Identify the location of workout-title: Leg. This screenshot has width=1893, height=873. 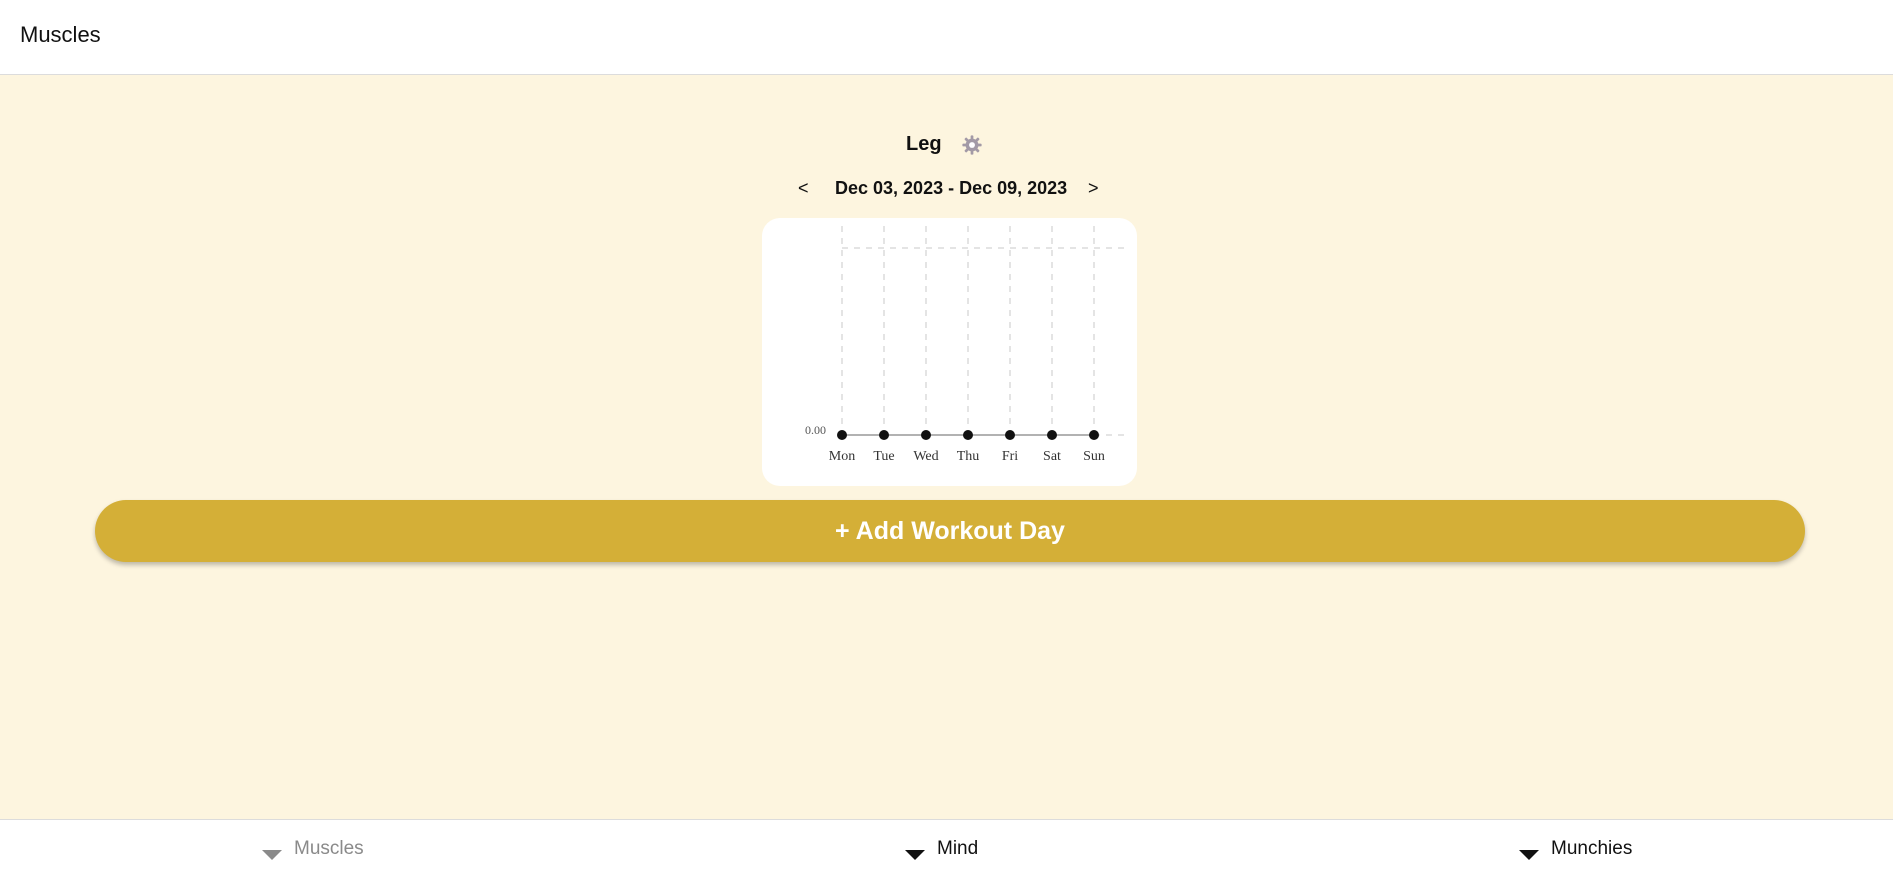
(924, 144).